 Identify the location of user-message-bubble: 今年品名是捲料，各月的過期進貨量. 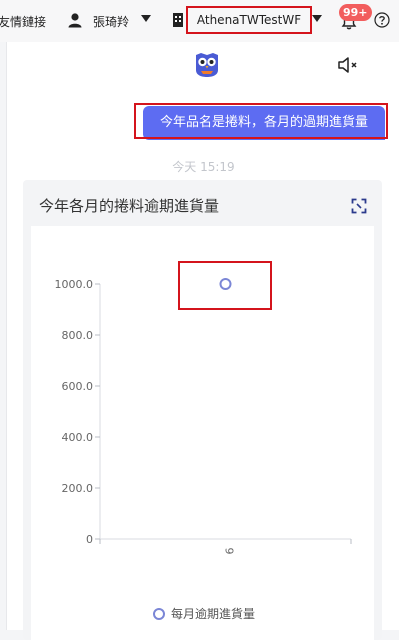
(264, 123).